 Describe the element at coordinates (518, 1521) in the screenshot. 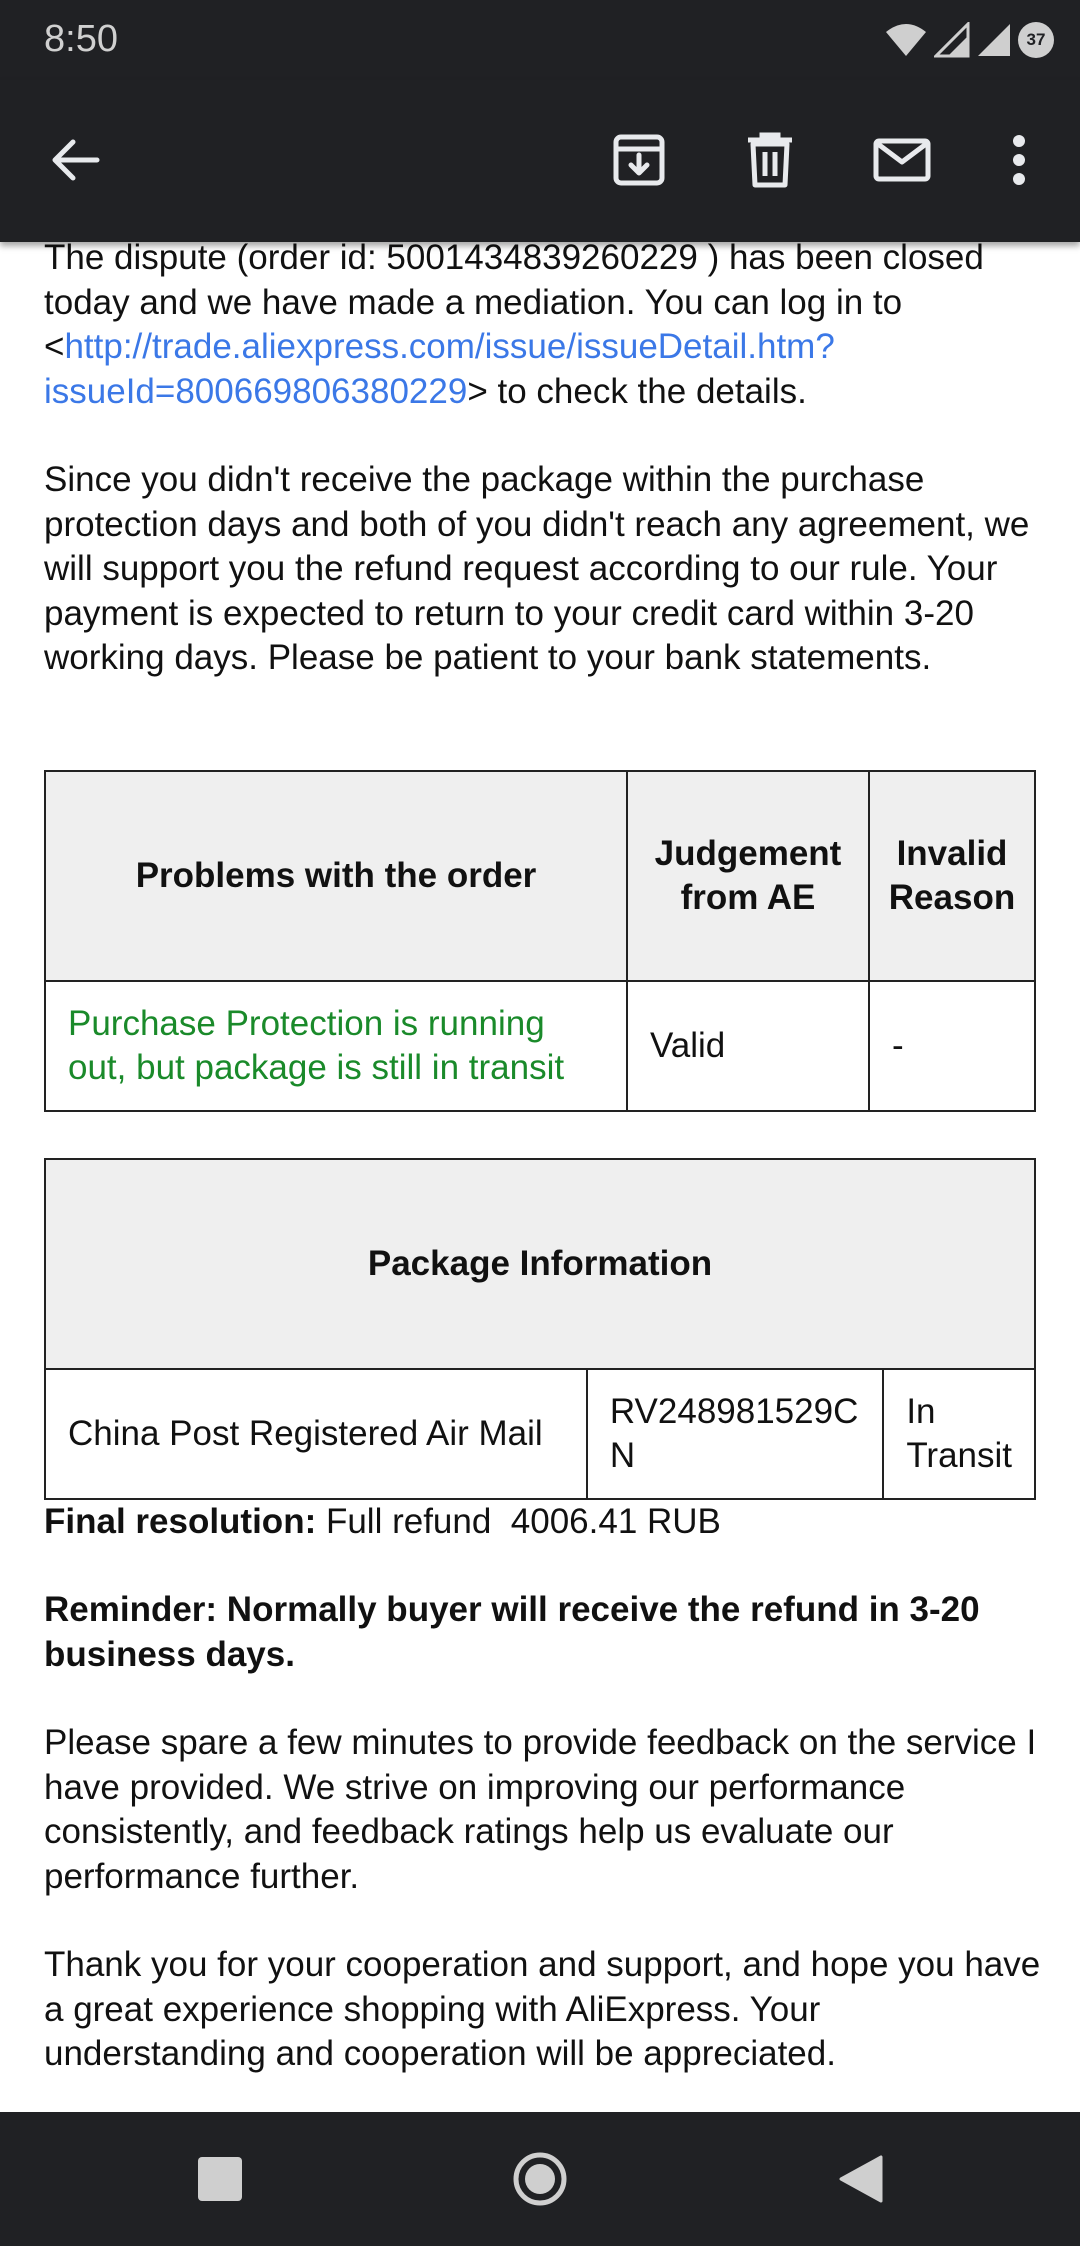

I see `final-resolution-value: Full refund 4006.41 RUB` at that location.